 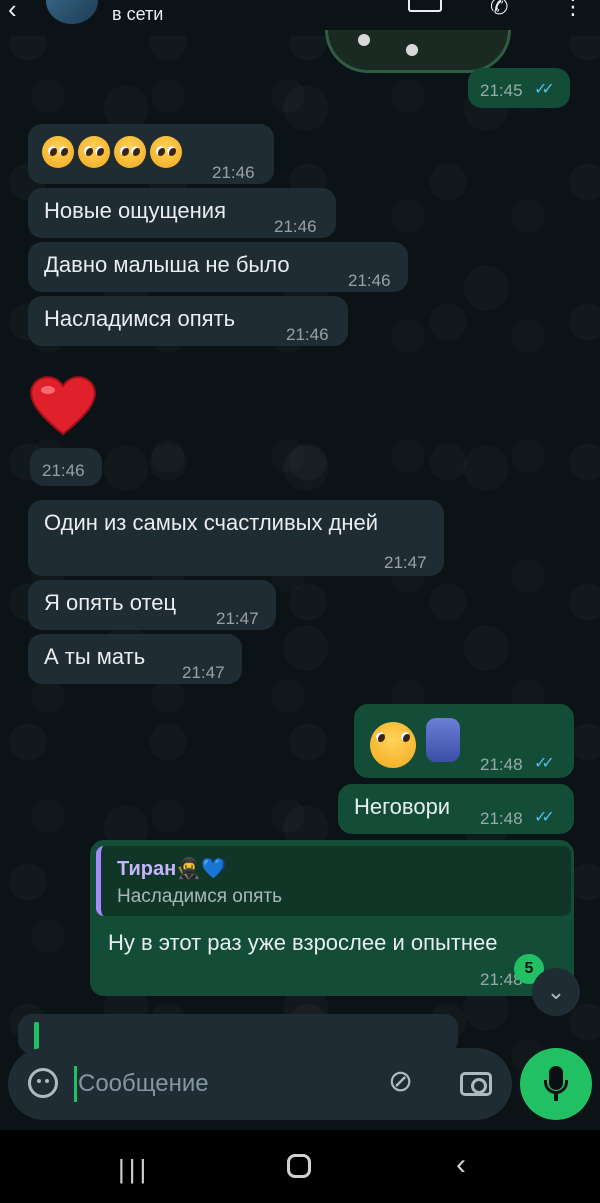 I want to click on message-text: Ну в этот раз уже взрослее и опытнее, so click(x=303, y=942).